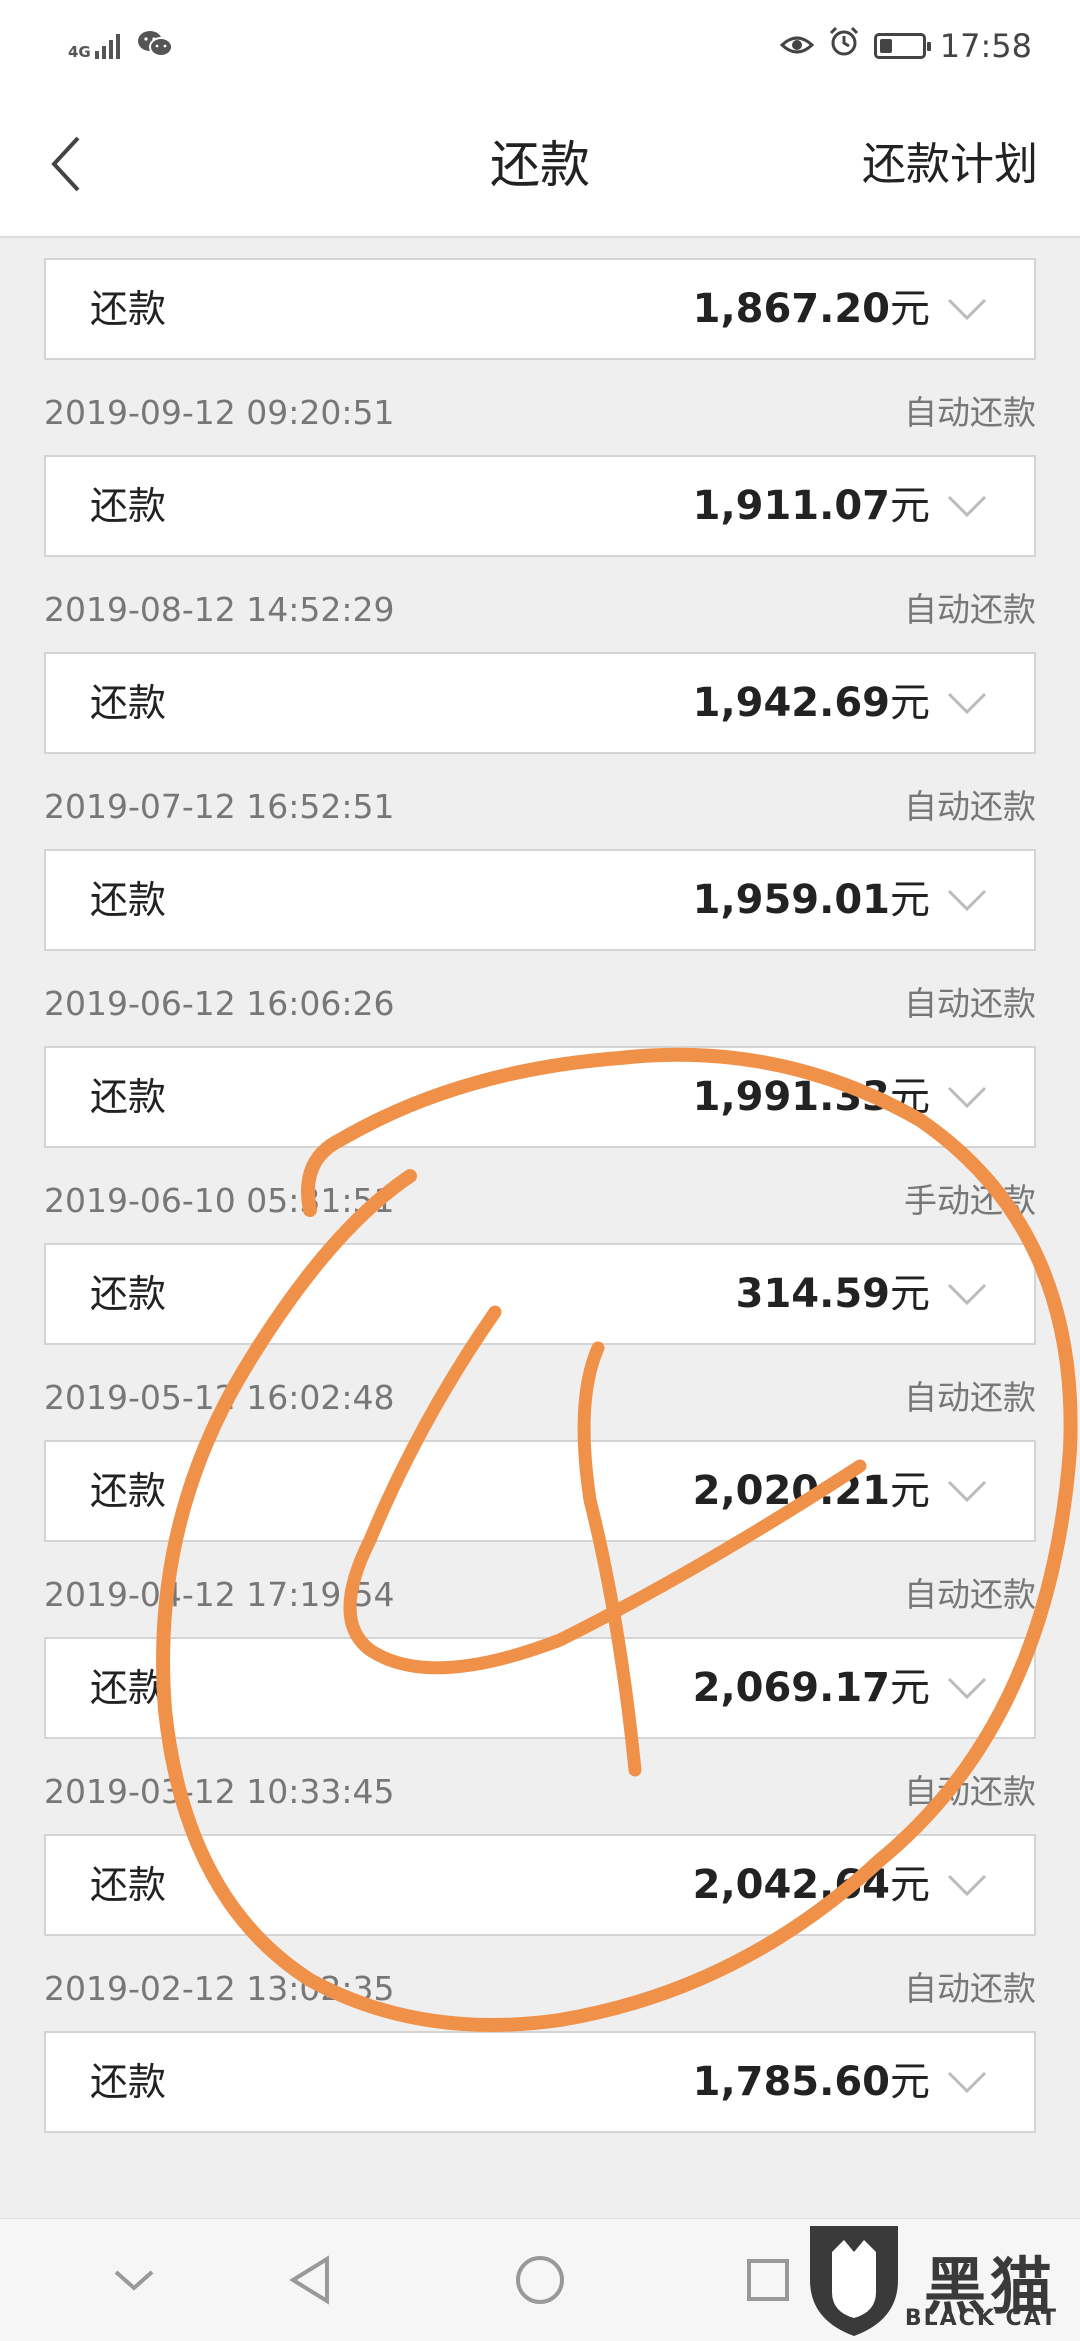 Image resolution: width=1080 pixels, height=2341 pixels. I want to click on card-amount: 2,020.21元, so click(811, 1491).